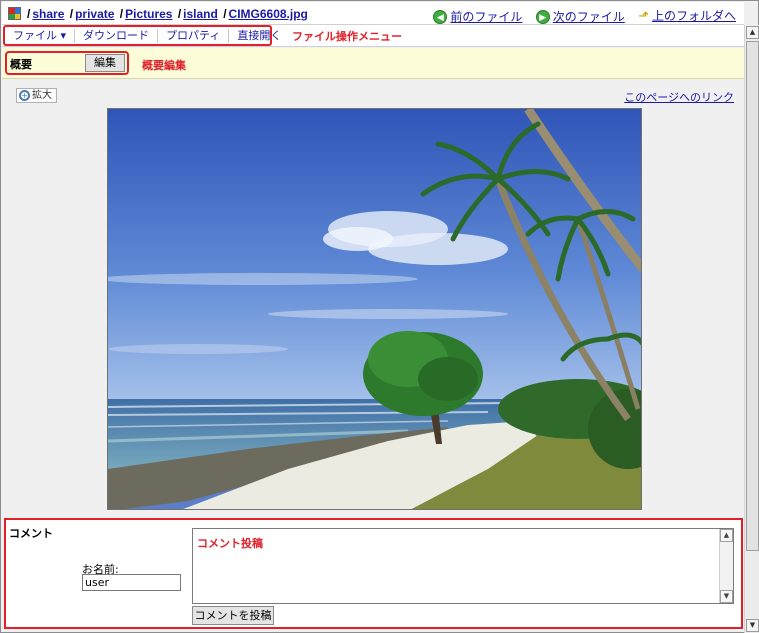 The width and height of the screenshot is (759, 633). I want to click on summary-label: 概要, so click(21, 64).